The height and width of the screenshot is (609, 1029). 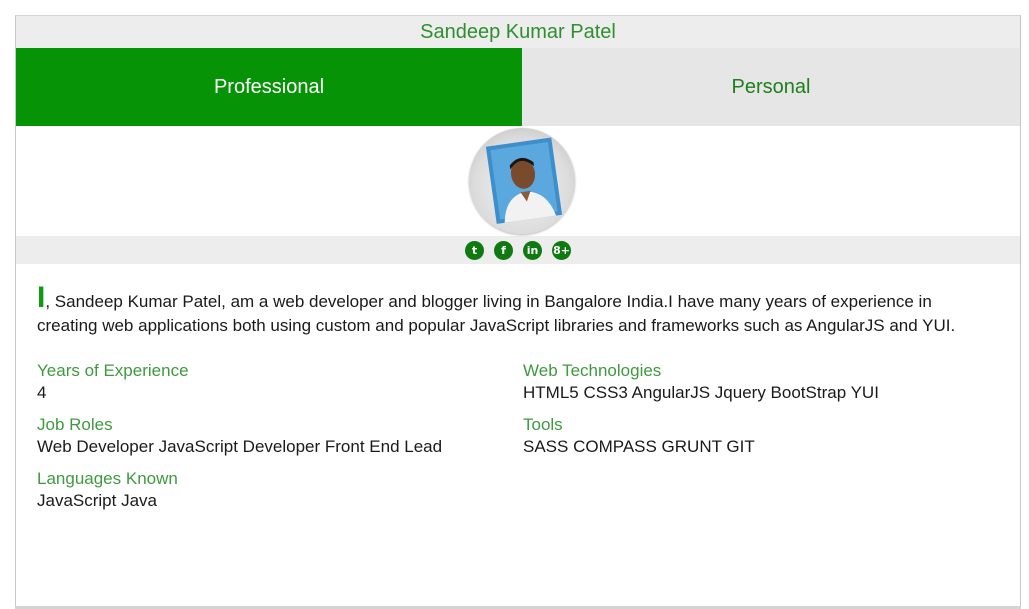 What do you see at coordinates (543, 424) in the screenshot?
I see `tools-label: Tools` at bounding box center [543, 424].